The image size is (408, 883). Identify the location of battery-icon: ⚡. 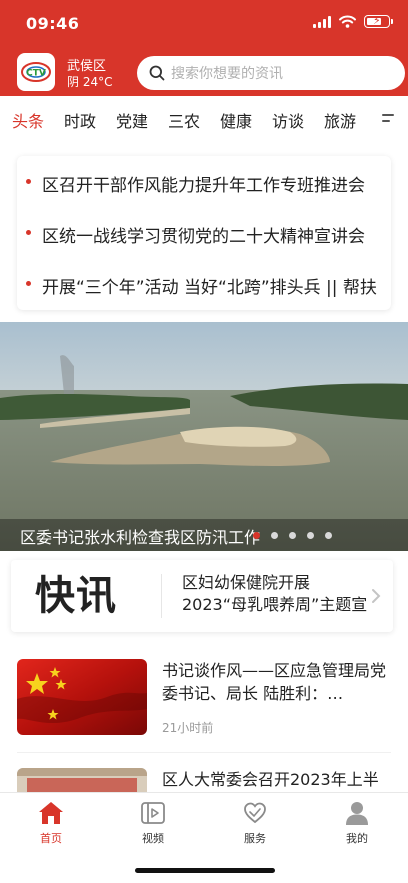
(378, 21).